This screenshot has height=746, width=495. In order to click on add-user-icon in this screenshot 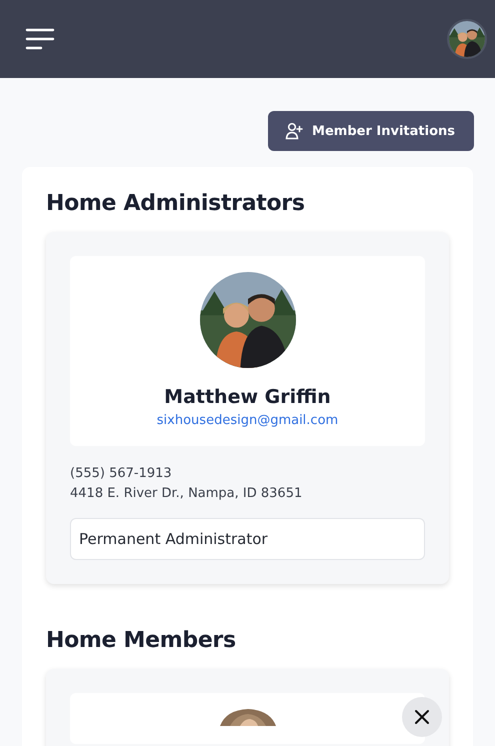, I will do `click(294, 131)`.